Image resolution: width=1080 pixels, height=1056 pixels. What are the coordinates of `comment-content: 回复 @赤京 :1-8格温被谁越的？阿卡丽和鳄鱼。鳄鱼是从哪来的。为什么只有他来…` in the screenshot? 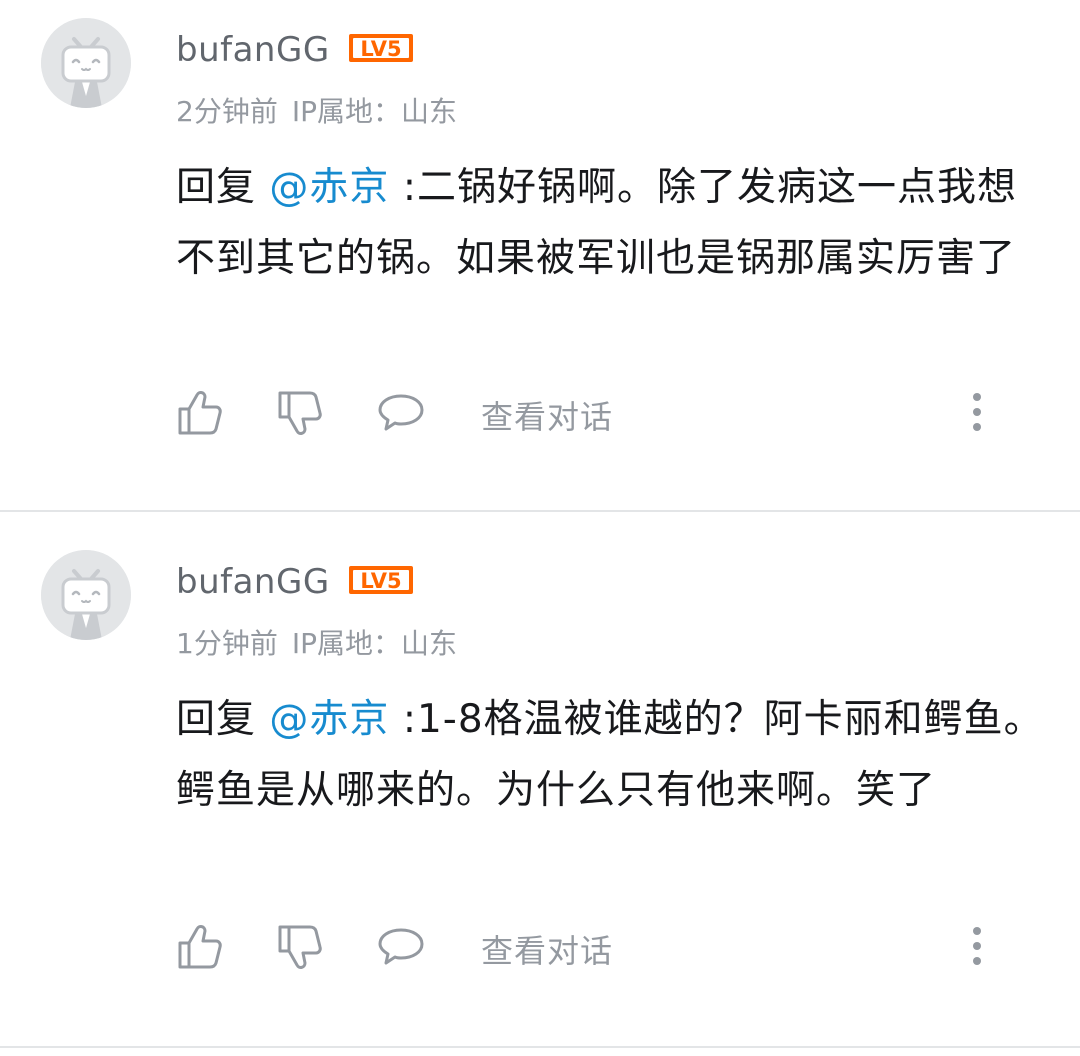 It's located at (611, 755).